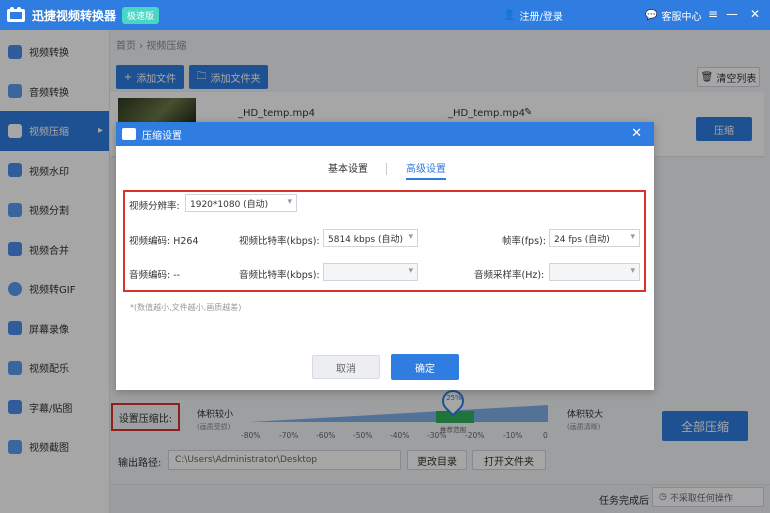  Describe the element at coordinates (241, 203) in the screenshot. I see `resolution-select: 1920*1080 (自动)` at that location.